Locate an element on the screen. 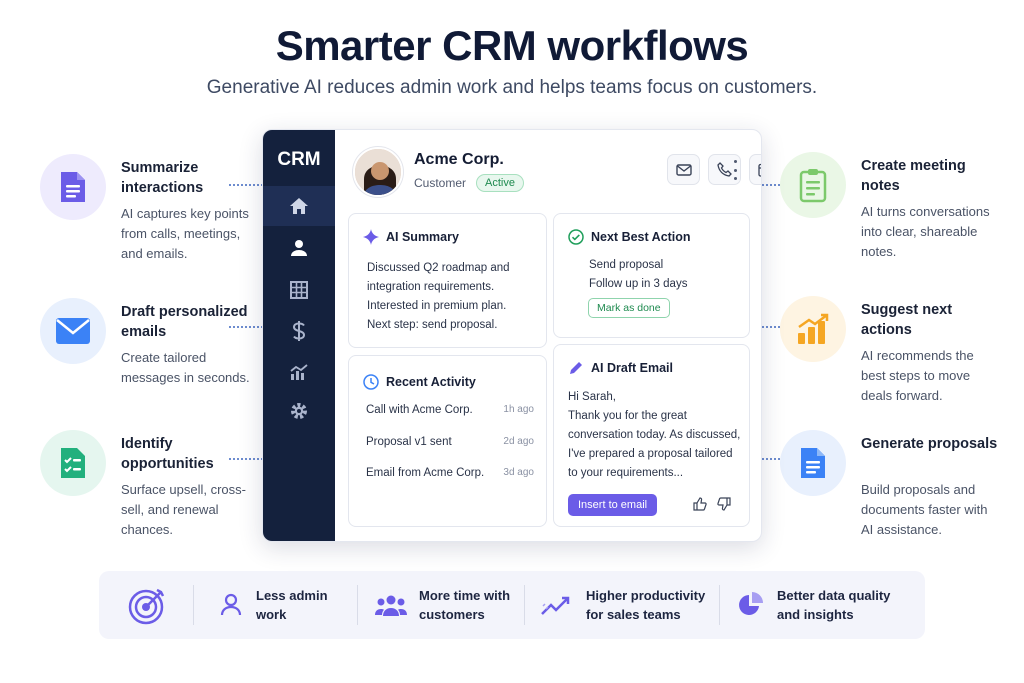  analytics-icon is located at coordinates (299, 372).